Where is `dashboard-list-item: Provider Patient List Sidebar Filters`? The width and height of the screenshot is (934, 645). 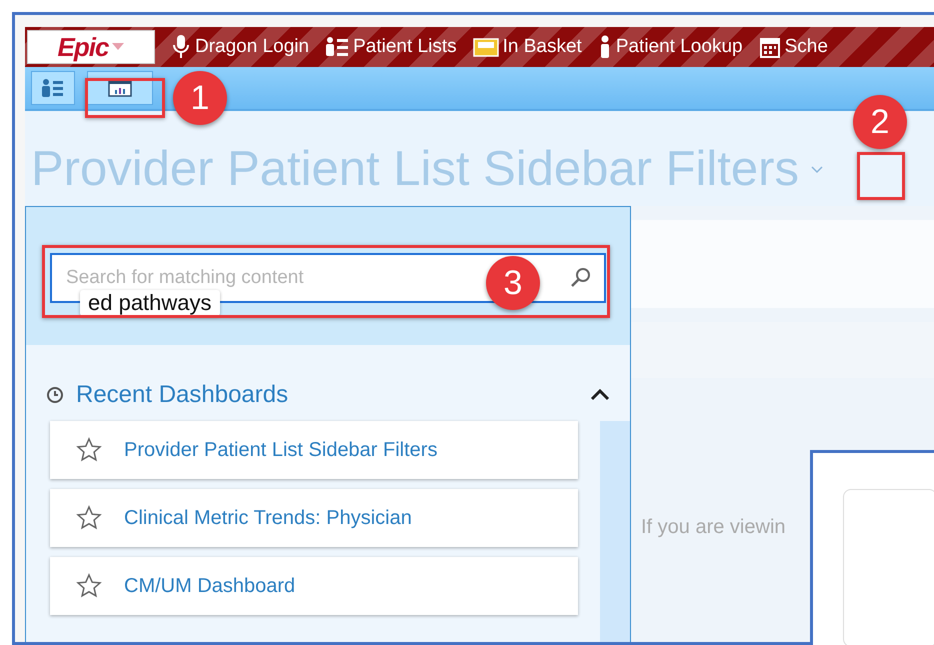
dashboard-list-item: Provider Patient List Sidebar Filters is located at coordinates (314, 450).